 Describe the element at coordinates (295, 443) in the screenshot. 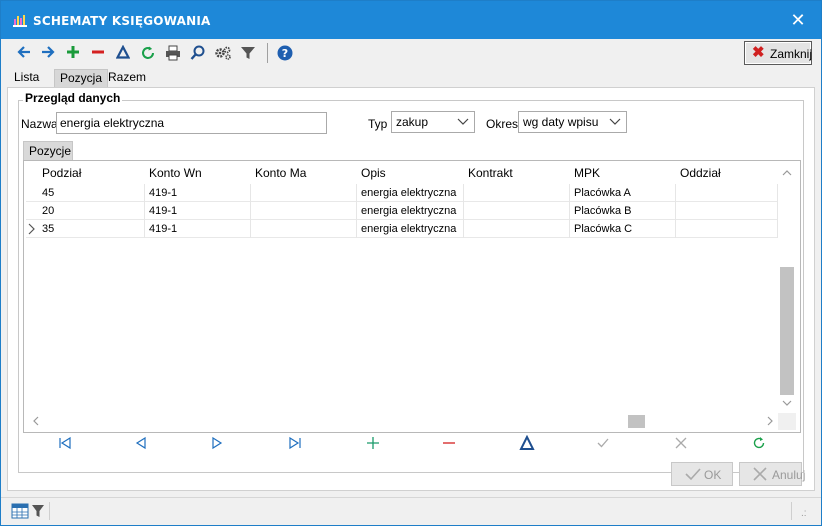

I see `last-icon` at that location.